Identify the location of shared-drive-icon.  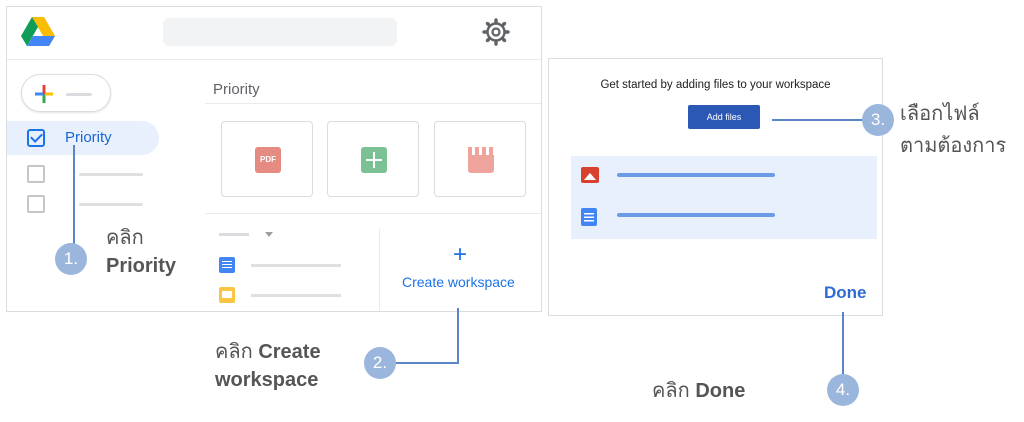
(36, 204).